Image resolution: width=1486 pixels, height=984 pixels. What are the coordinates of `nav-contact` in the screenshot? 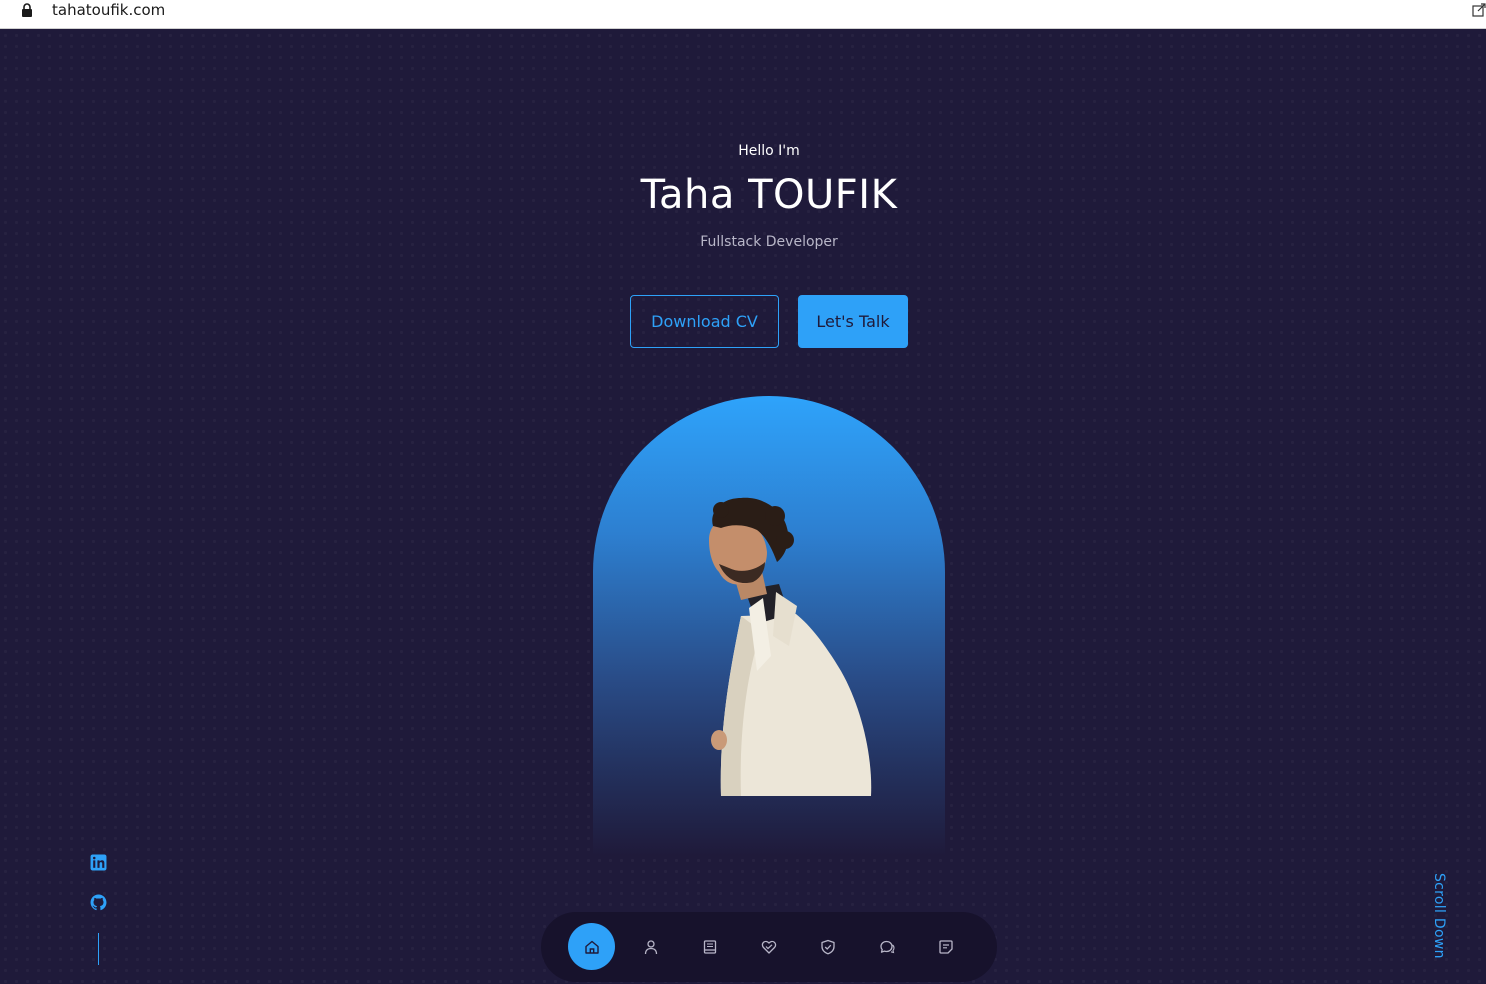 It's located at (945, 946).